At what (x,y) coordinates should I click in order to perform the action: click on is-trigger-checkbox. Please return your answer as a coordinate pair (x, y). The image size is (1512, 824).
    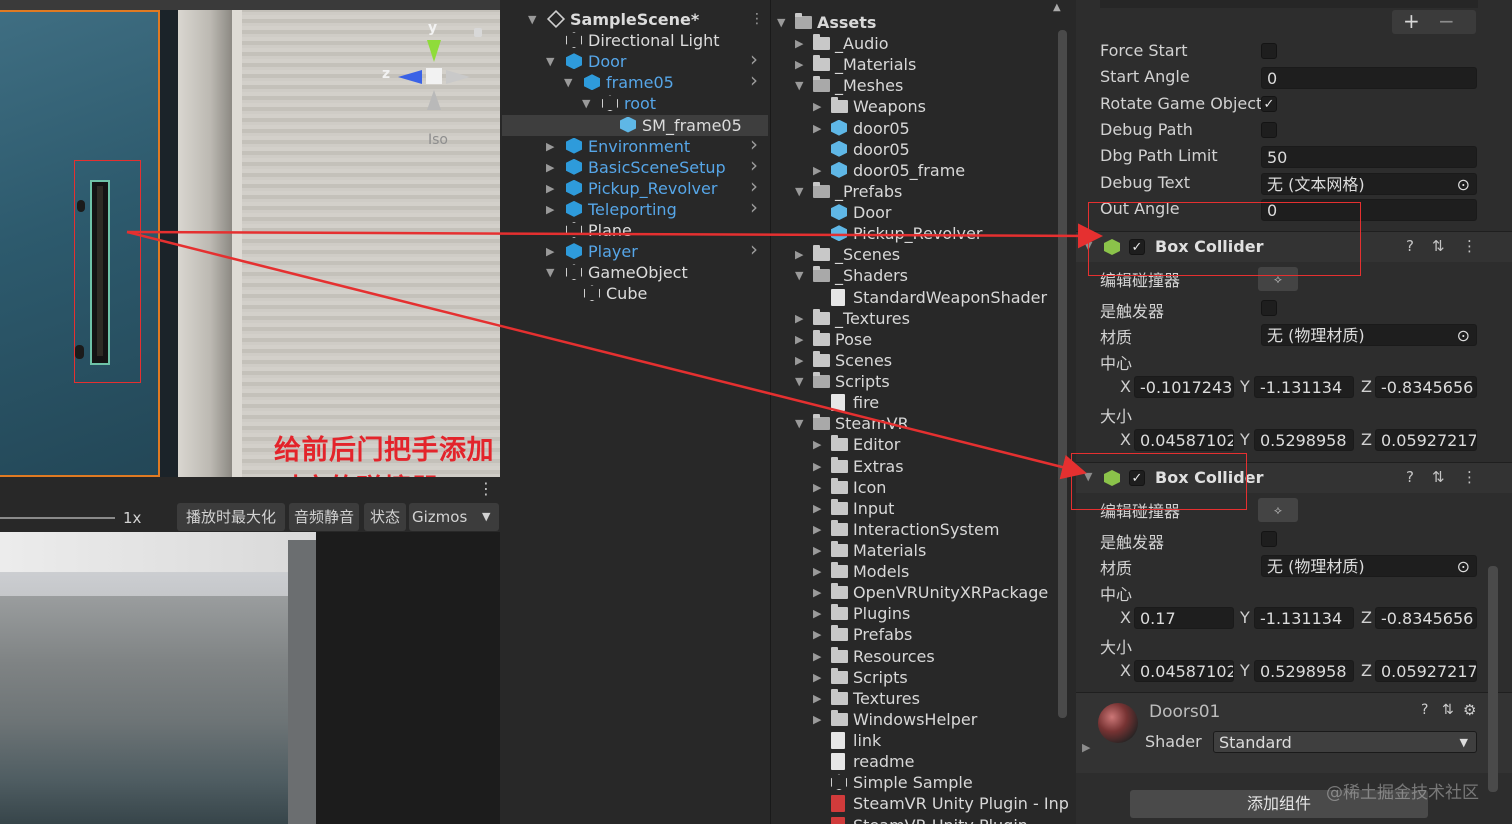
    Looking at the image, I should click on (1269, 308).